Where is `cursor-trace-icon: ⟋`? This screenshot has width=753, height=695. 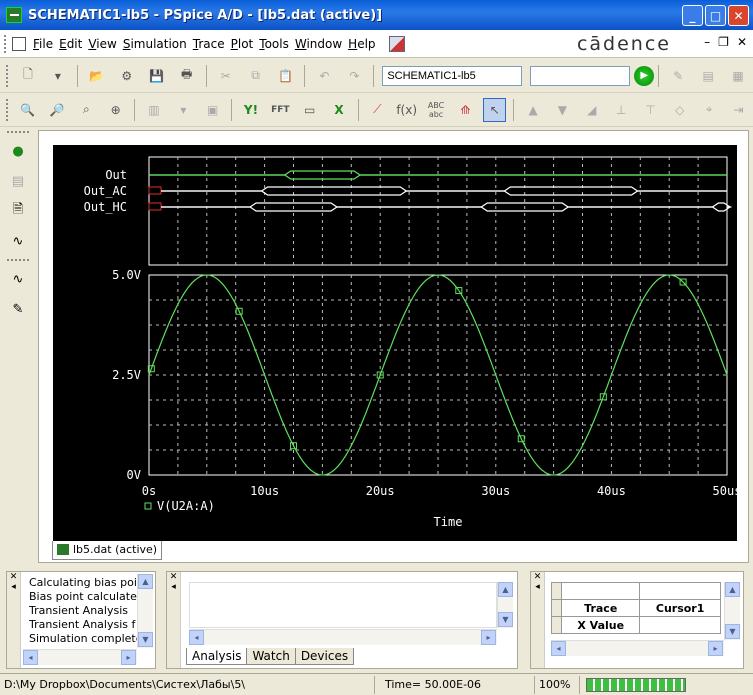 cursor-trace-icon: ⟋ is located at coordinates (377, 110).